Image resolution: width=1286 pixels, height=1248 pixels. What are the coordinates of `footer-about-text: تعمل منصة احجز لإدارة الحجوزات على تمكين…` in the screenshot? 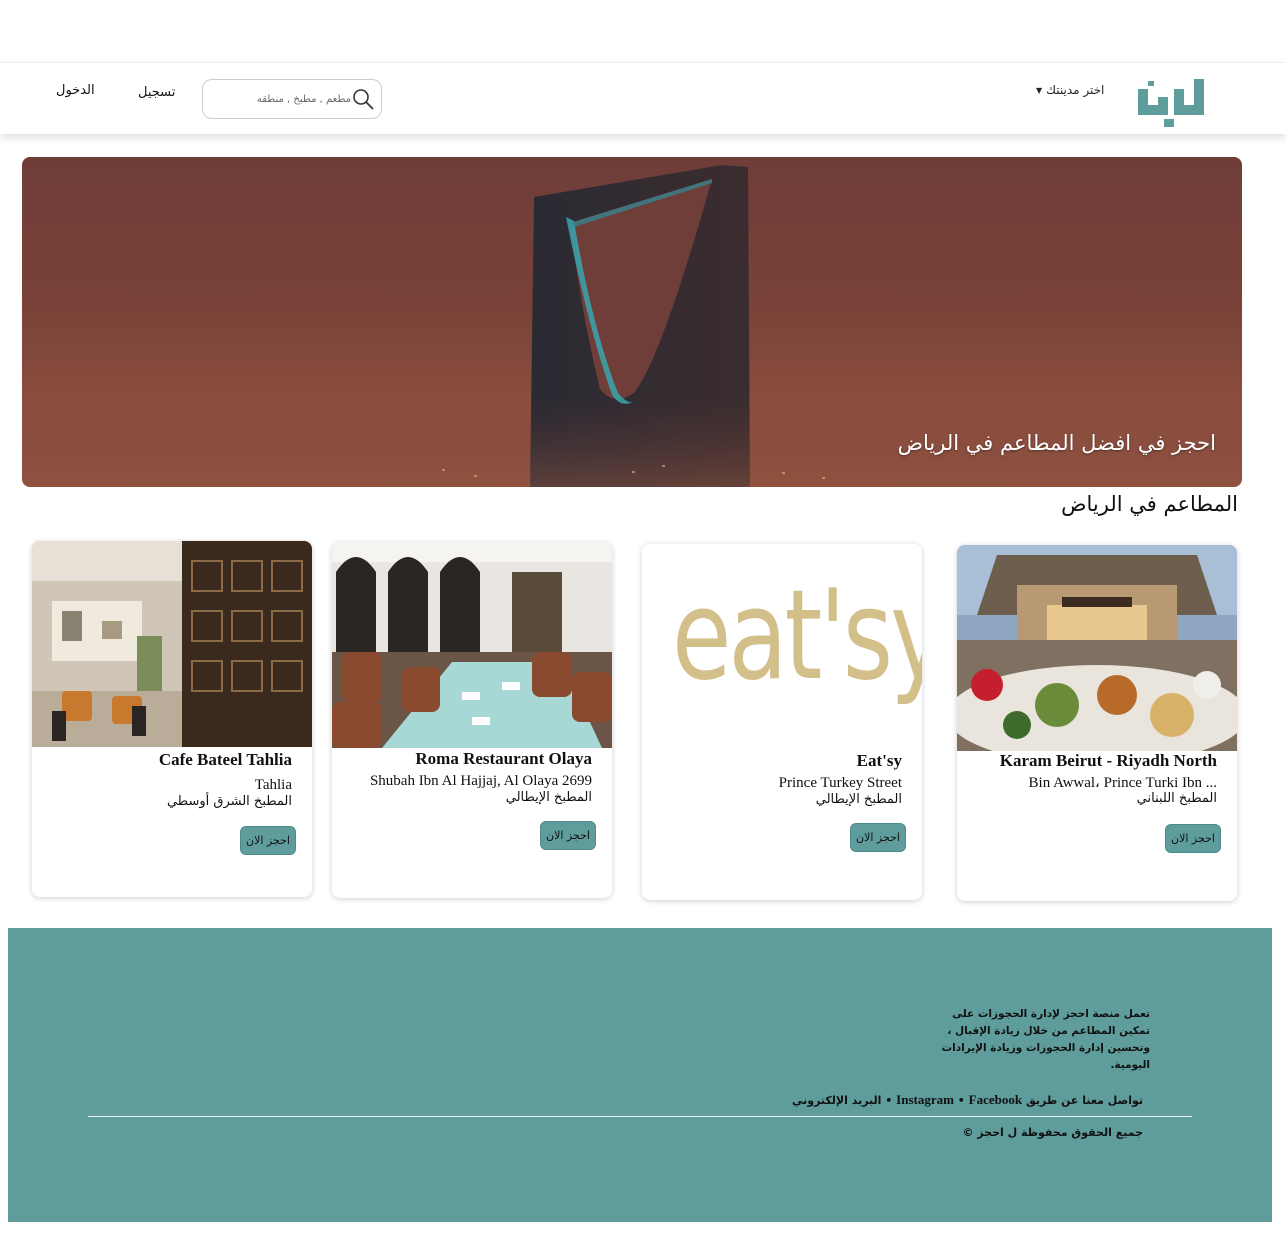 It's located at (1035, 1040).